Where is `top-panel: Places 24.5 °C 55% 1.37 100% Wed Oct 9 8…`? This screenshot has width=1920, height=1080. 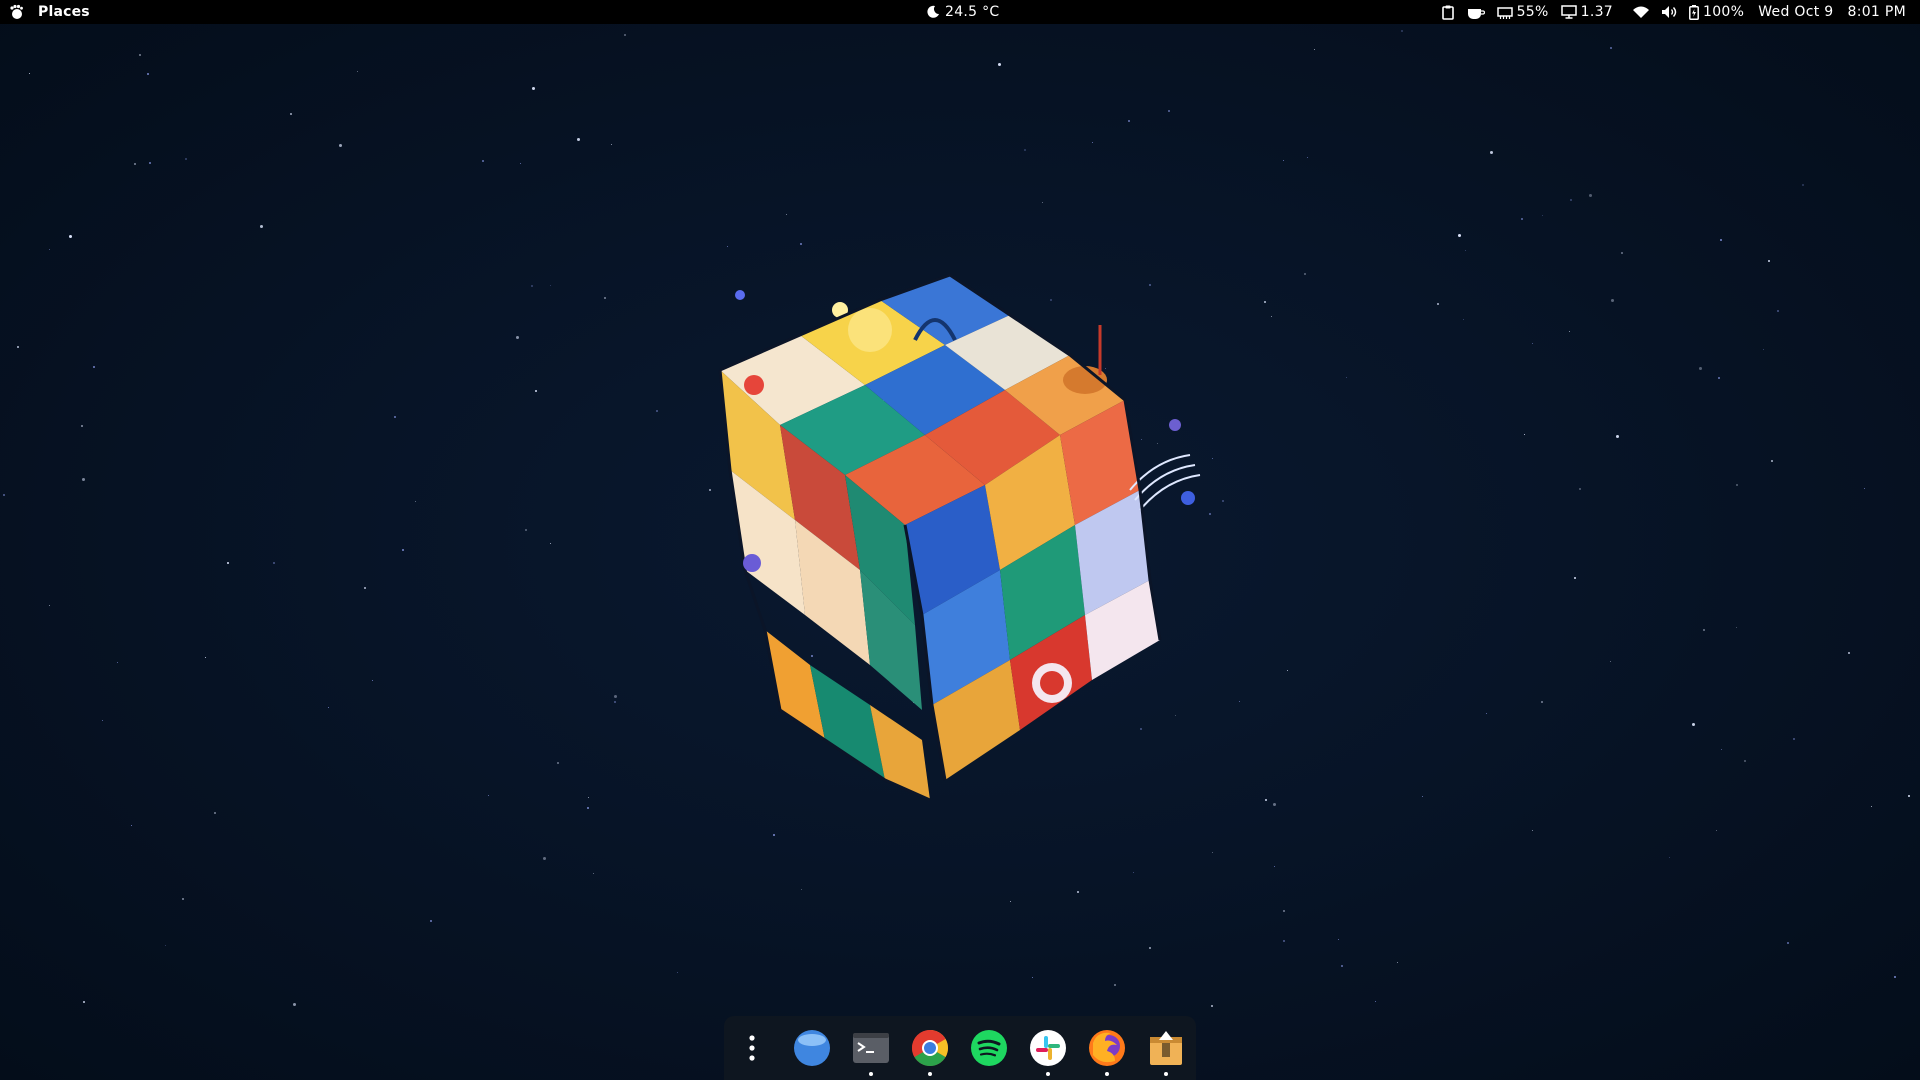 top-panel: Places 24.5 °C 55% 1.37 100% Wed Oct 9 8… is located at coordinates (960, 12).